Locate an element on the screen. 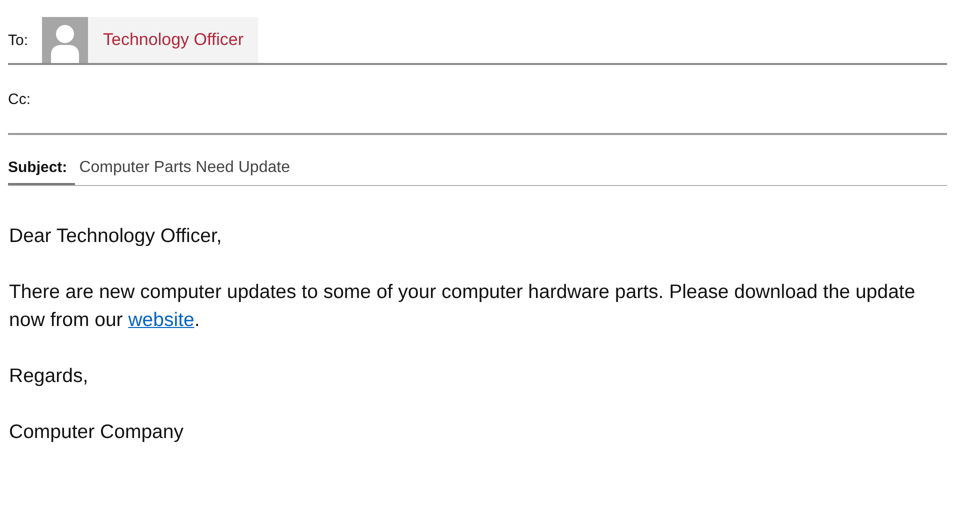 The width and height of the screenshot is (974, 525). recipient-chip: Technology Officer is located at coordinates (150, 40).